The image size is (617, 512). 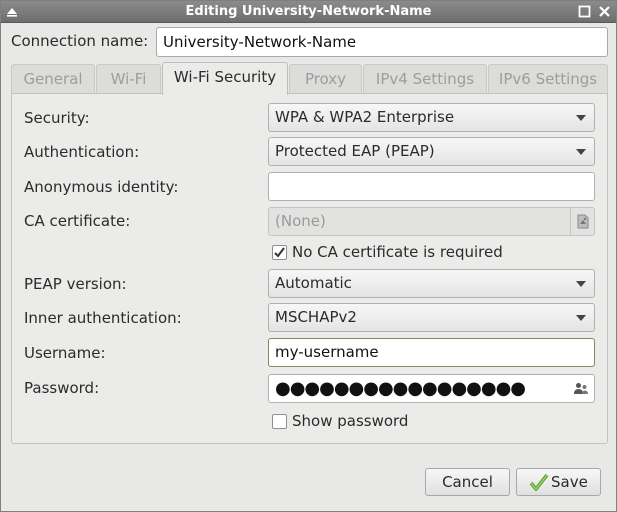 I want to click on peap-version-label: PEAP version:, so click(x=75, y=284).